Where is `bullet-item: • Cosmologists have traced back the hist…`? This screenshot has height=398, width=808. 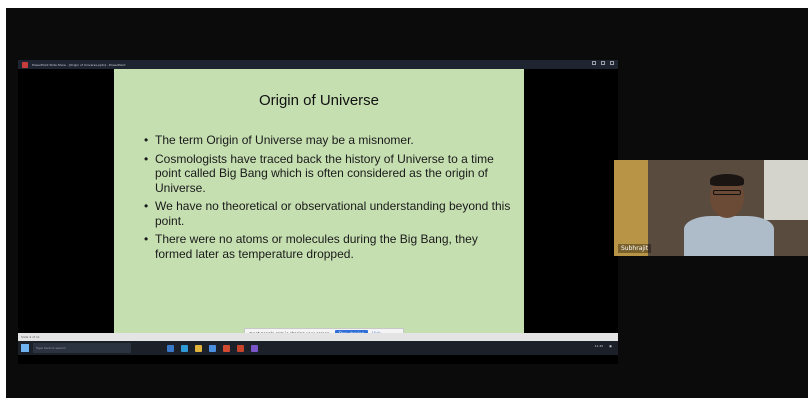 bullet-item: • Cosmologists have traced back the hist… is located at coordinates (329, 174).